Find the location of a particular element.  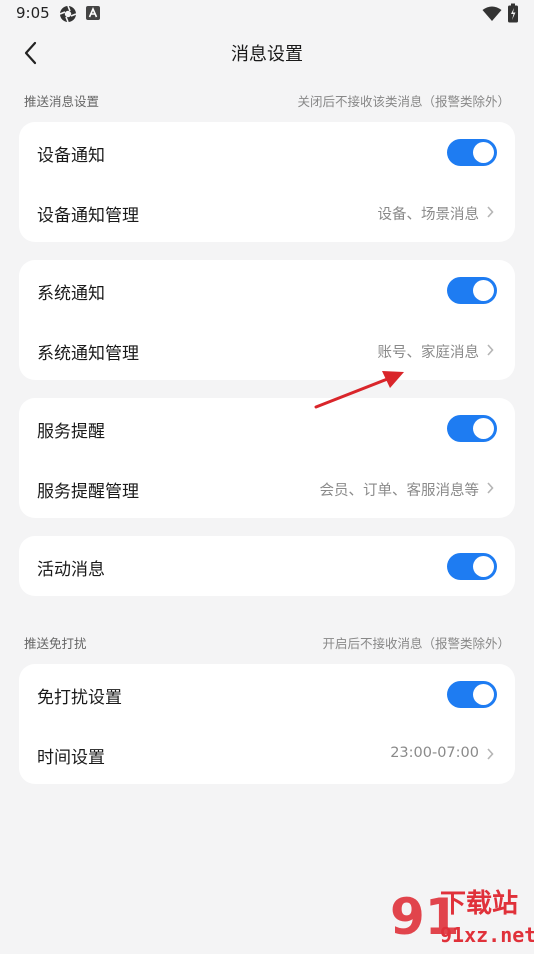

row-label: 免打扰设置 is located at coordinates (79, 698).